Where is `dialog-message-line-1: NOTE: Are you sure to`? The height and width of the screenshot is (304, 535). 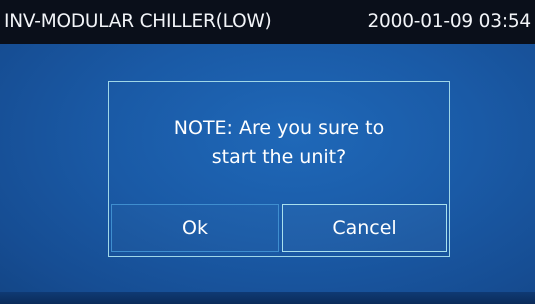 dialog-message-line-1: NOTE: Are you sure to is located at coordinates (279, 128).